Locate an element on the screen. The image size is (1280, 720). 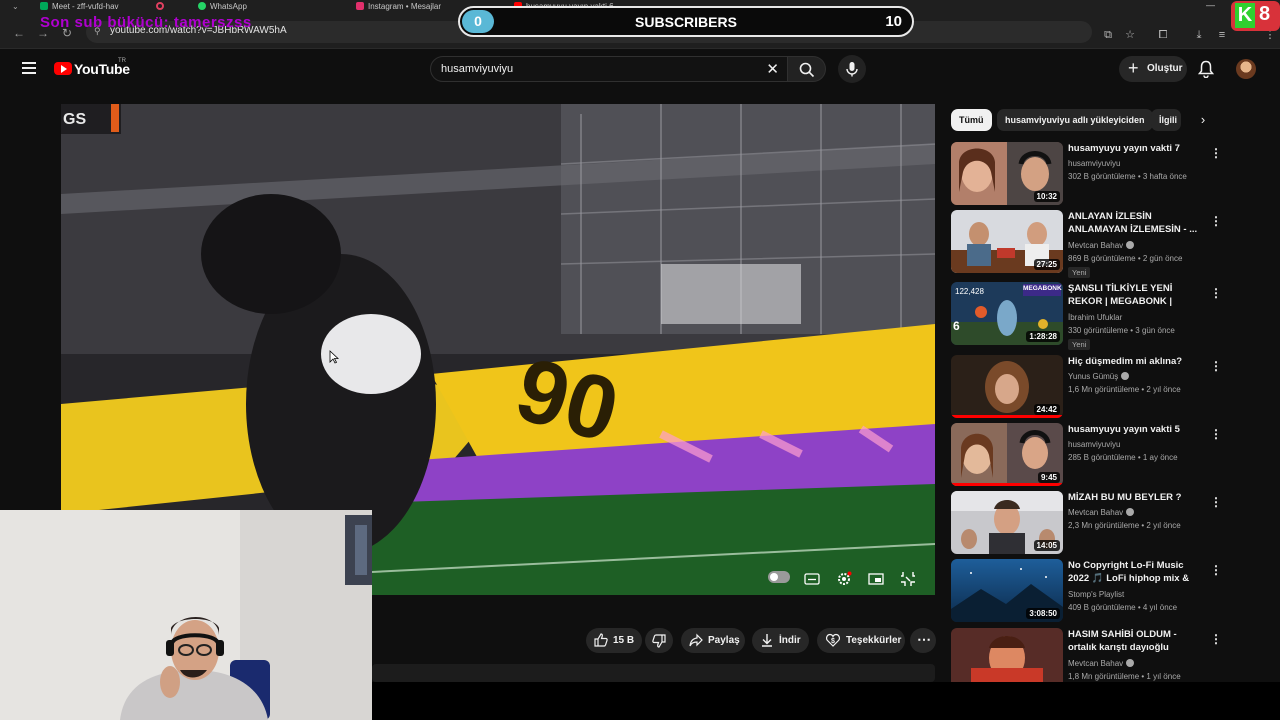
dislike-button is located at coordinates (659, 640).